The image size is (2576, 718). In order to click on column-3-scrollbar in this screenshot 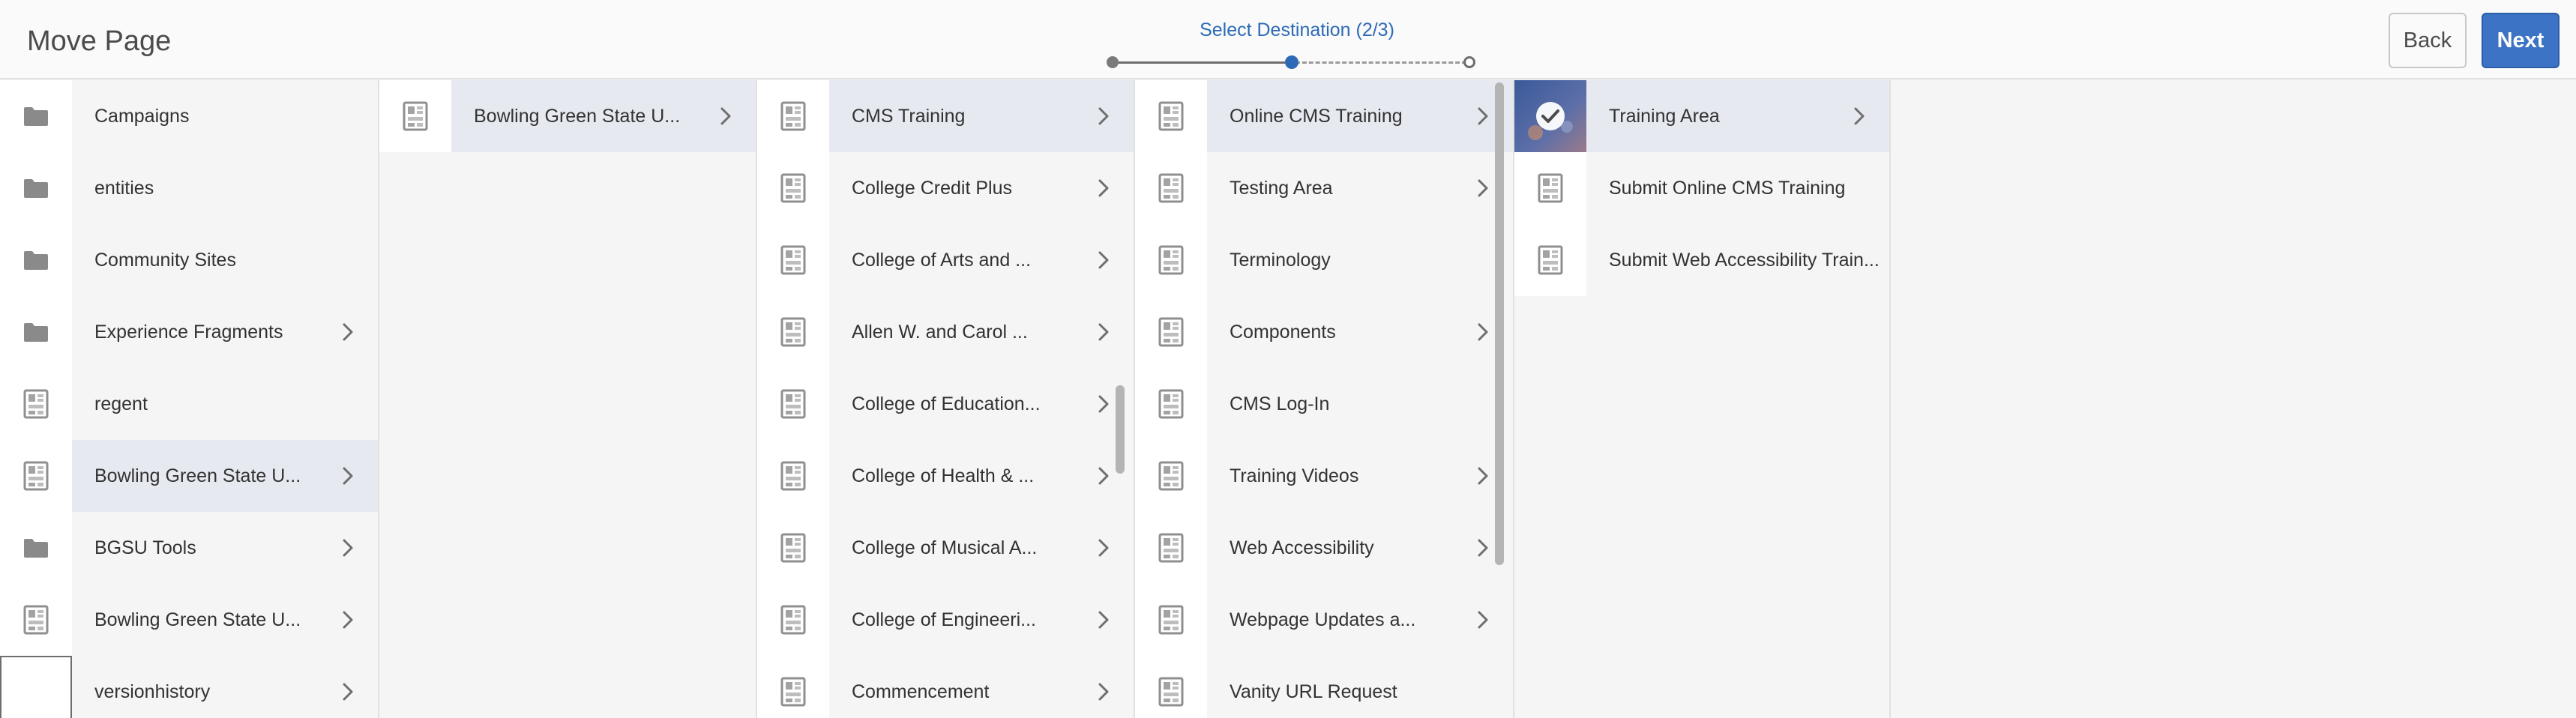, I will do `click(1120, 430)`.